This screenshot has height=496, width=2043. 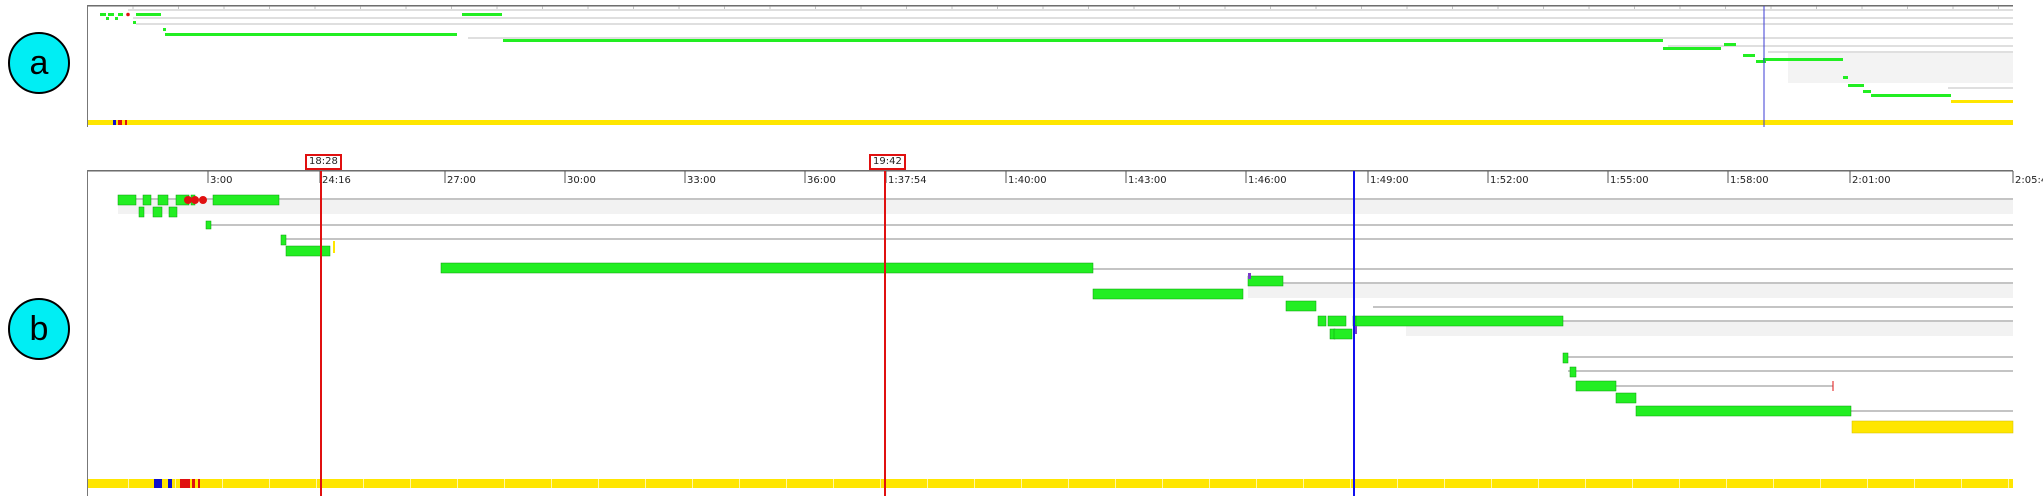 I want to click on row-background-a, so click(x=1900, y=68).